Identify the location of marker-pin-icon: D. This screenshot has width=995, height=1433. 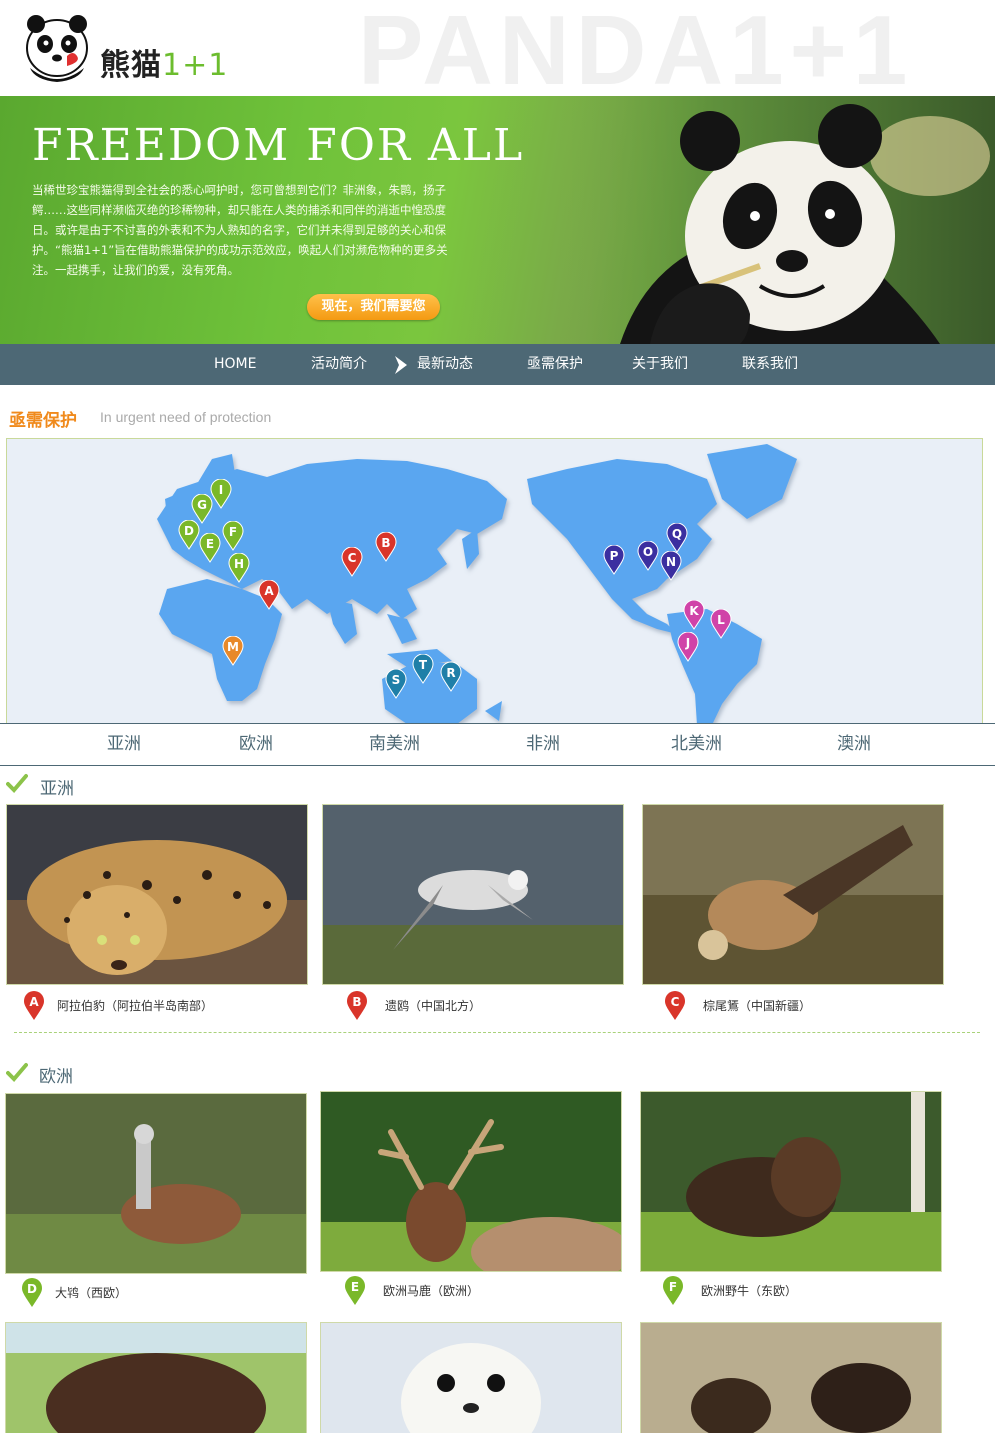
(32, 1292).